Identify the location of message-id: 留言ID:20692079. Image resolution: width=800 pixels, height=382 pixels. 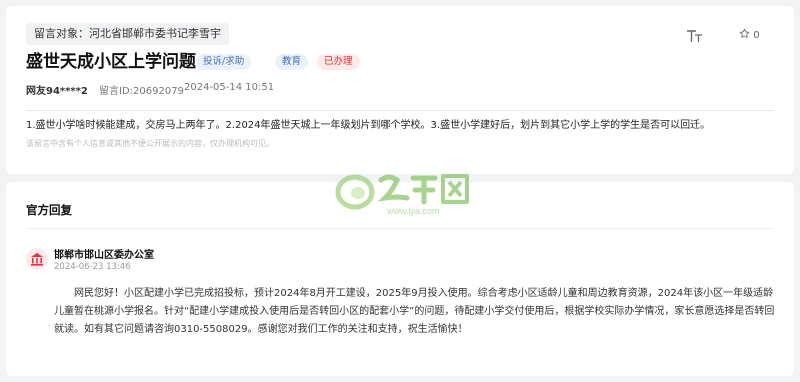
(141, 91).